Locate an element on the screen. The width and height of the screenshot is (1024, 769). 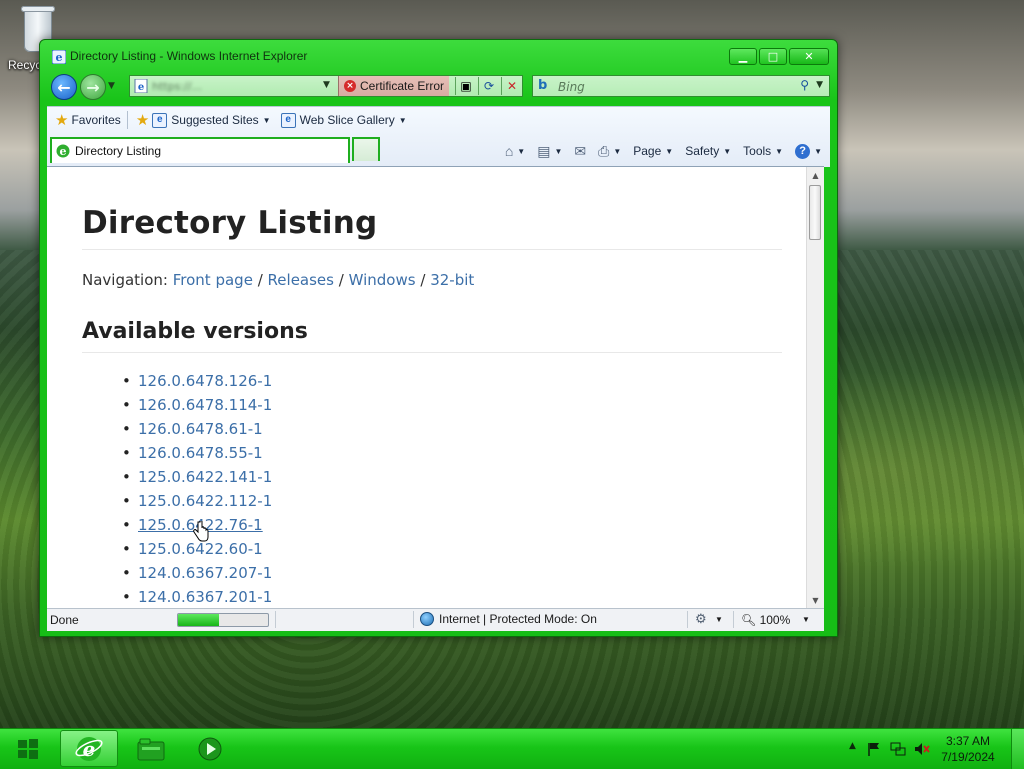
vertical-scrollbar: ▲ ▼ is located at coordinates (815, 387).